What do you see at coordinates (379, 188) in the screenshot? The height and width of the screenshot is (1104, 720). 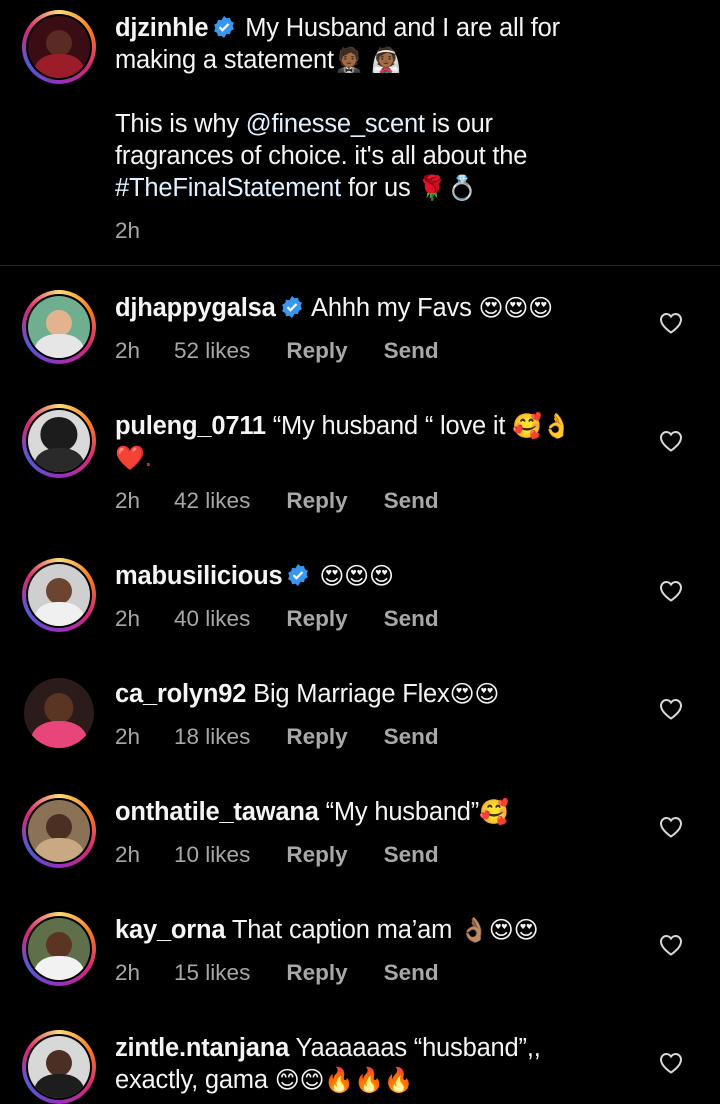 I see `caption-para-line3: for us` at bounding box center [379, 188].